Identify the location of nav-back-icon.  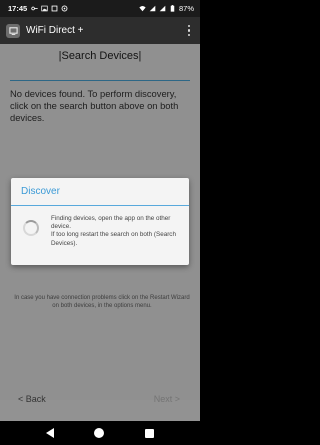
(50, 433).